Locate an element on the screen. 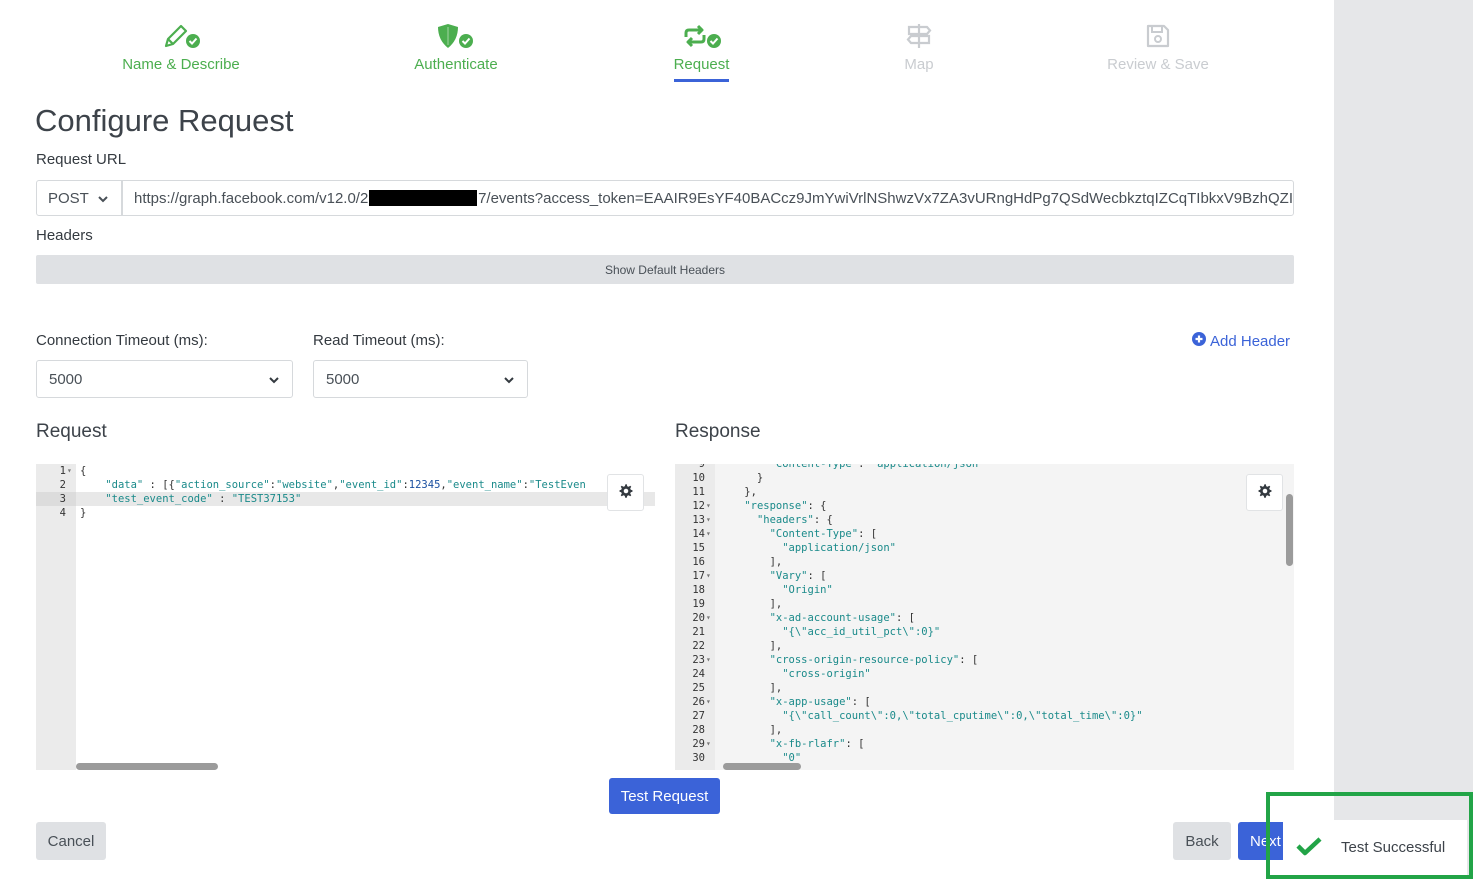  editor-line: 16 ], is located at coordinates (984, 562).